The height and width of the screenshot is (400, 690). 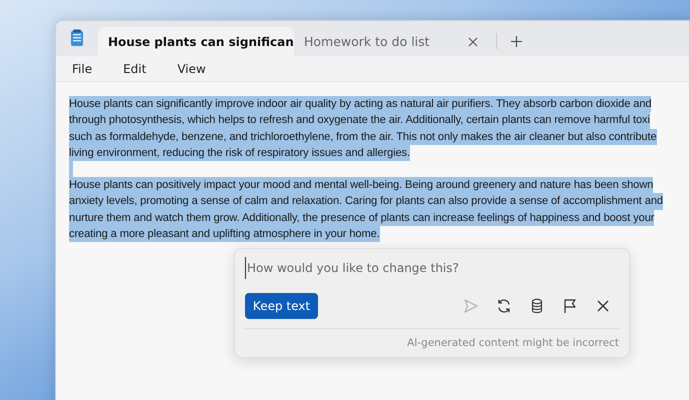 I want to click on notepad-icon, so click(x=77, y=38).